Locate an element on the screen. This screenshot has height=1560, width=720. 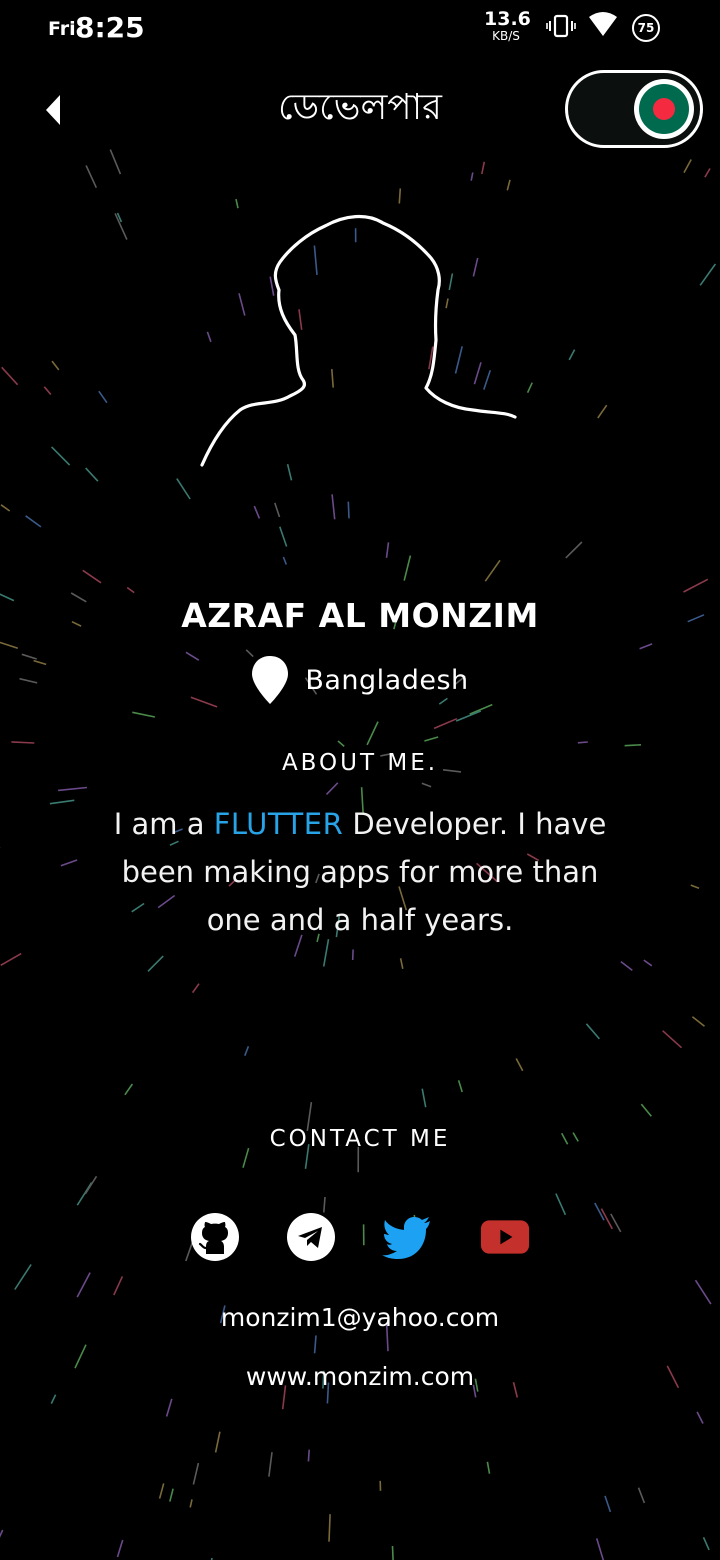
wifi-icon is located at coordinates (603, 24).